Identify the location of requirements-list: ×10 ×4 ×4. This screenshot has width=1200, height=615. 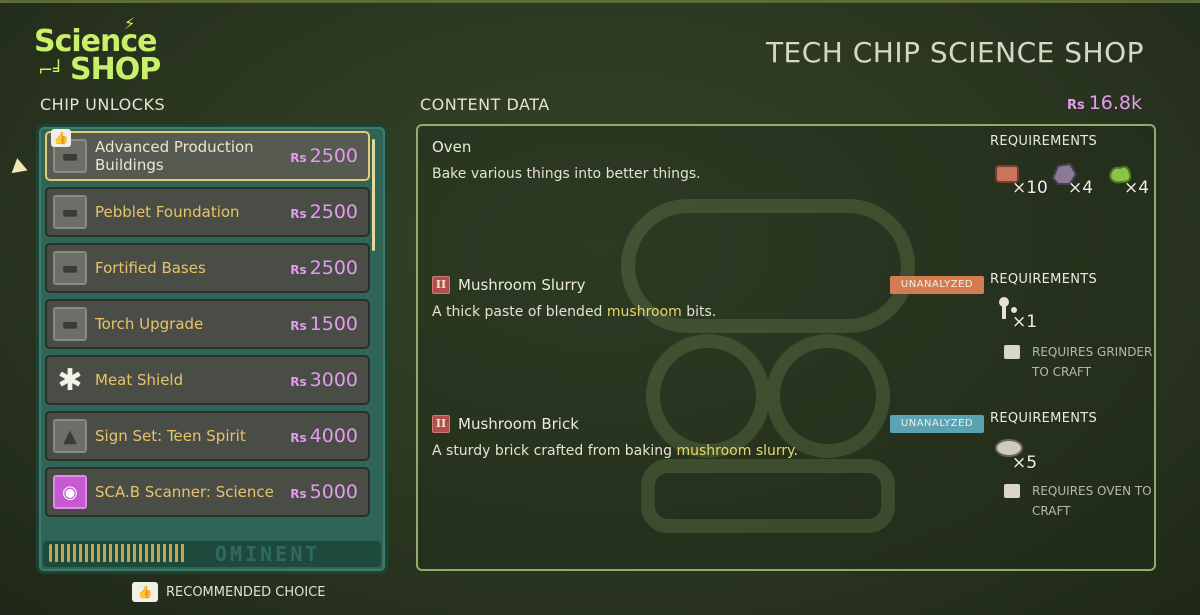
(1071, 180).